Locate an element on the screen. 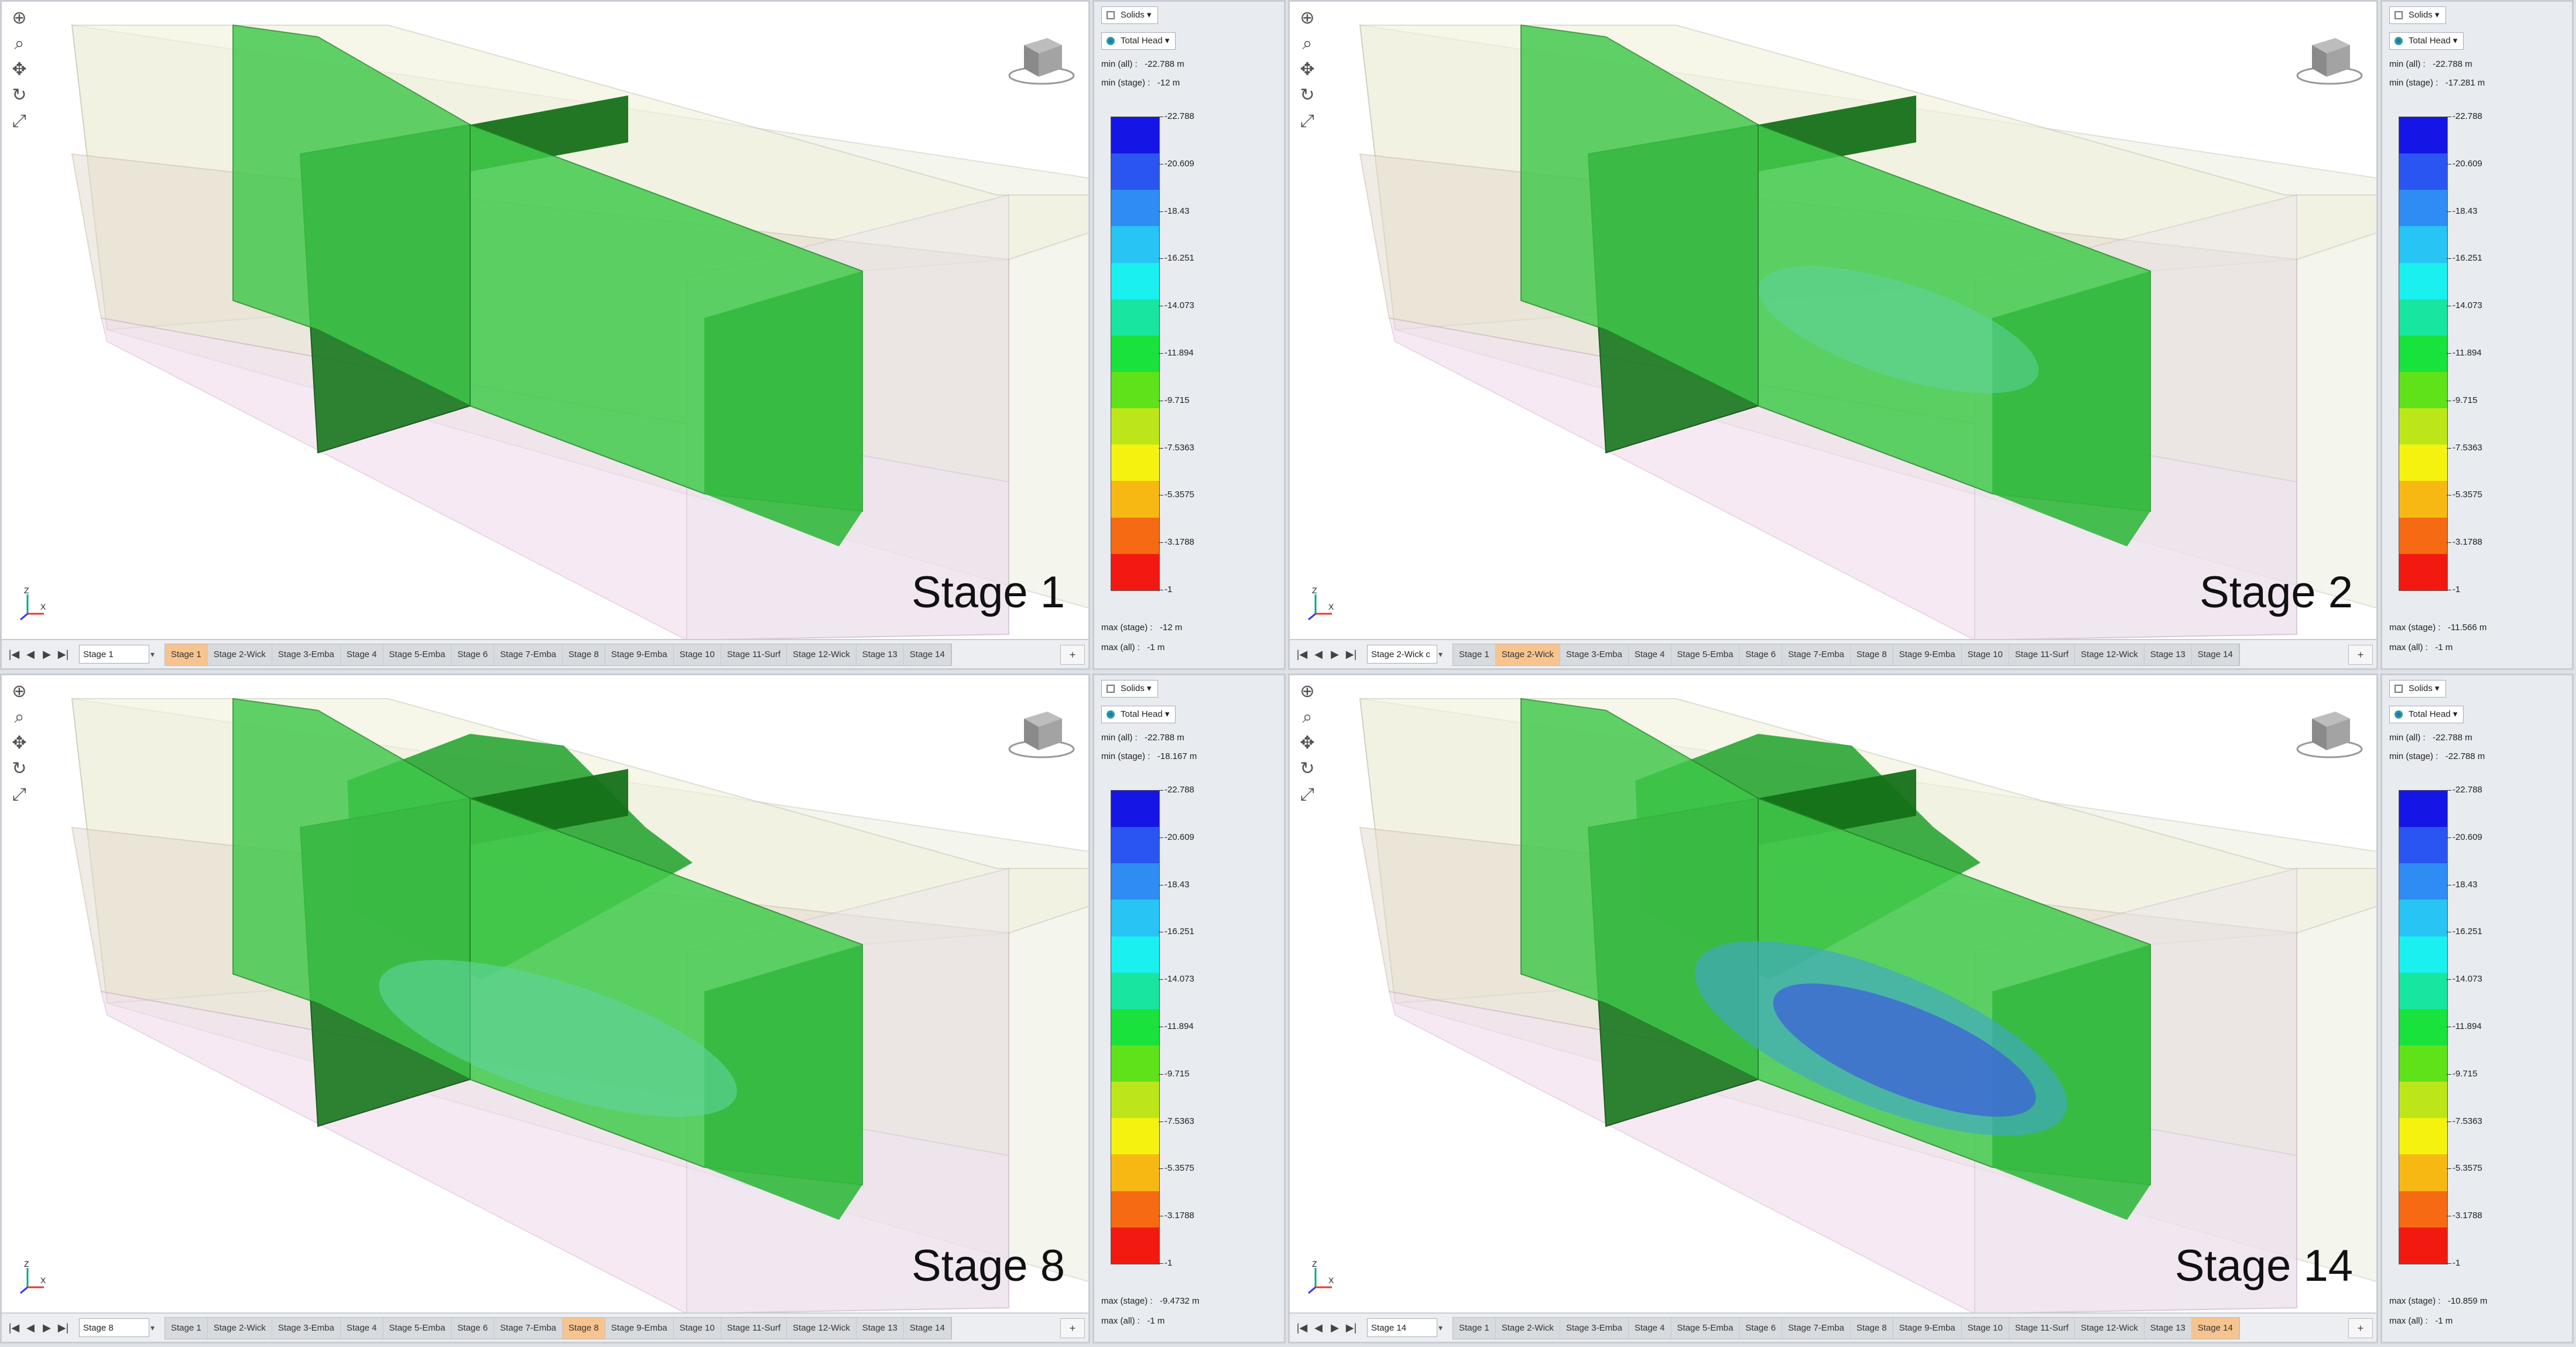 The height and width of the screenshot is (1347, 2576). stage-select: Stage 8 is located at coordinates (114, 1327).